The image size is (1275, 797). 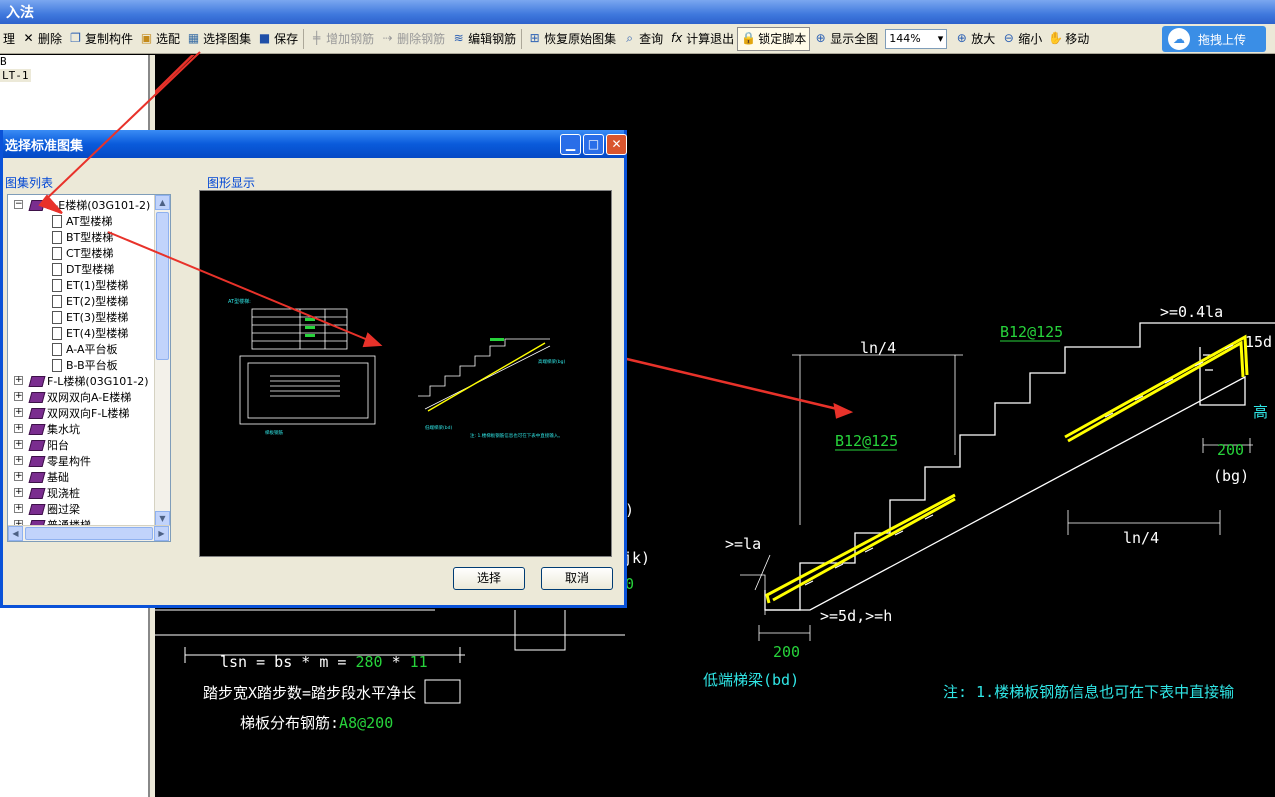 What do you see at coordinates (210, 199) in the screenshot?
I see `overlay-arrows` at bounding box center [210, 199].